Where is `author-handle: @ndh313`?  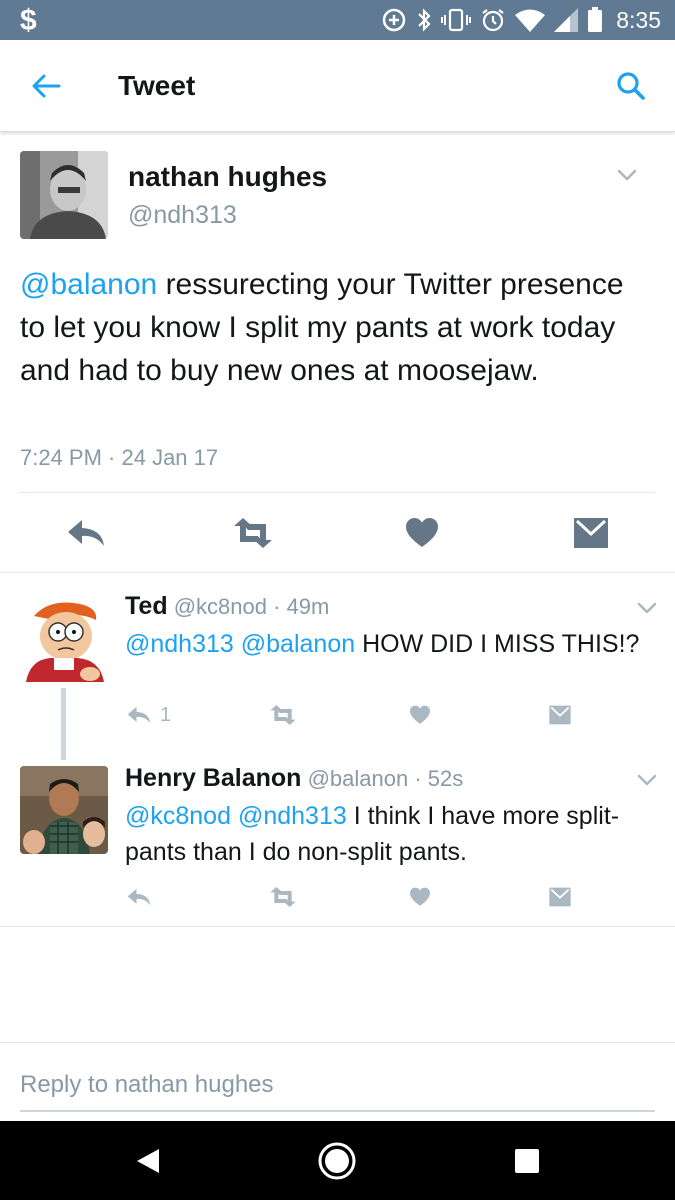
author-handle: @ndh313 is located at coordinates (182, 215).